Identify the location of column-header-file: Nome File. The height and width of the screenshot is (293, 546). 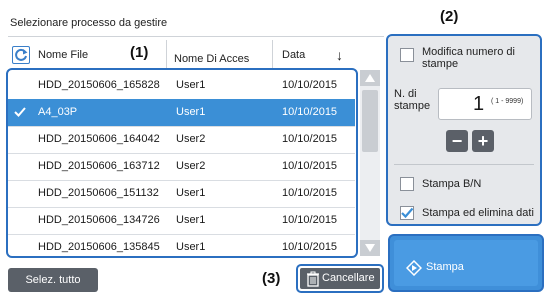
(63, 55).